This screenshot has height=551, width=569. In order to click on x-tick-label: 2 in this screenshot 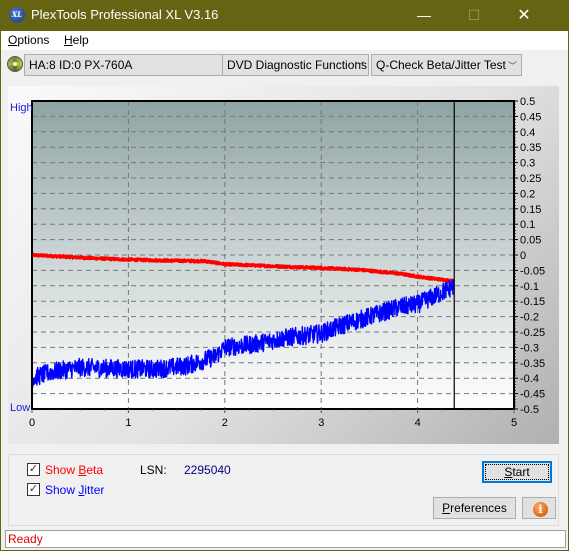, I will do `click(225, 423)`.